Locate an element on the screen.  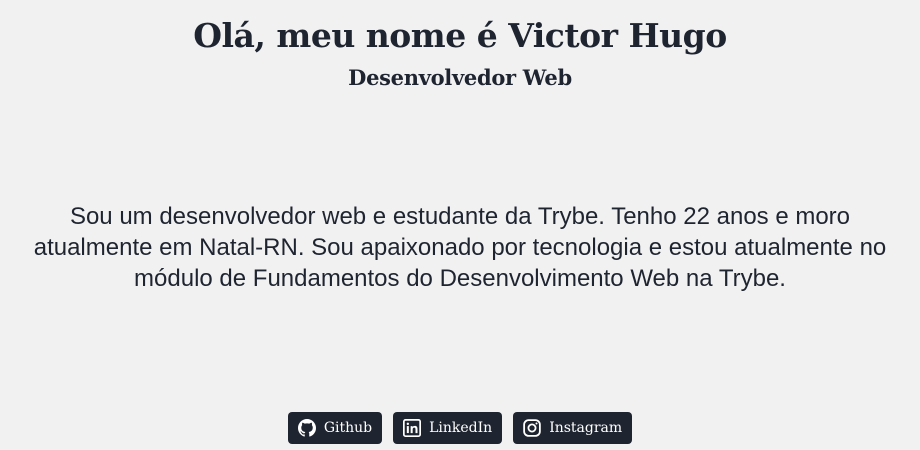
instagram-link: Instagram is located at coordinates (573, 428).